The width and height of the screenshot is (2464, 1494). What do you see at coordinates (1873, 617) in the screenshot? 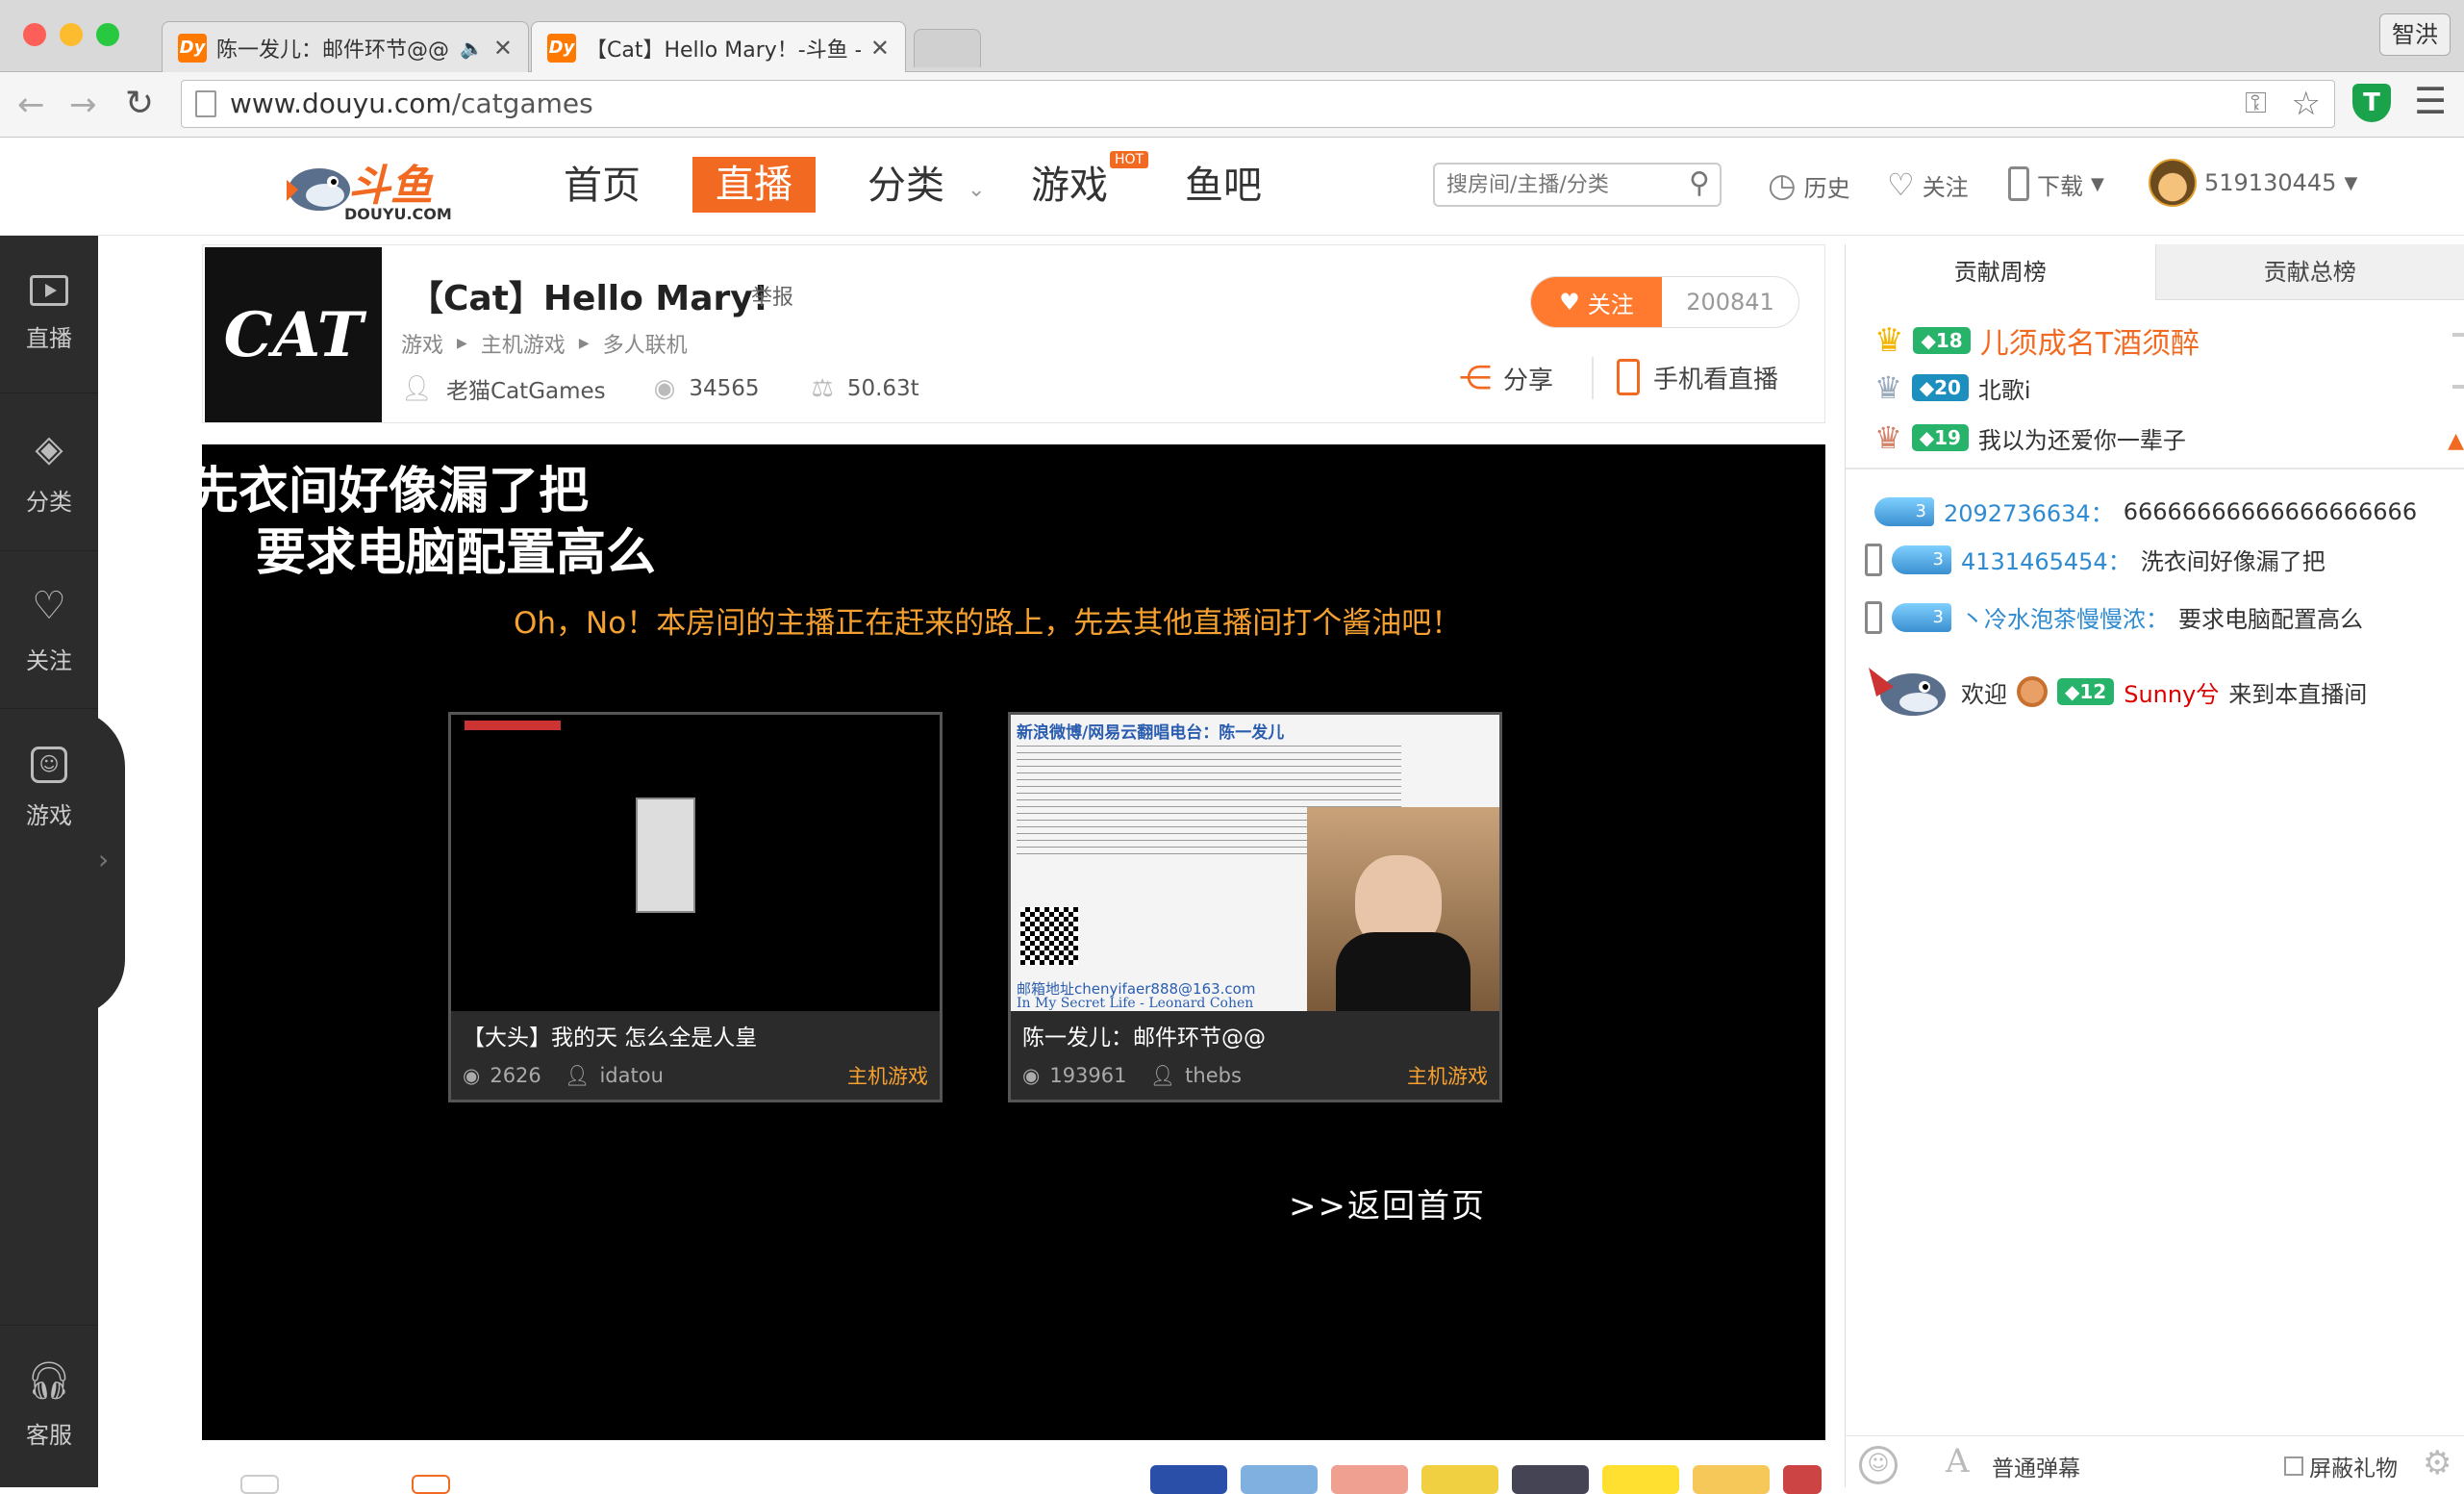
I see `mobile-icon` at bounding box center [1873, 617].